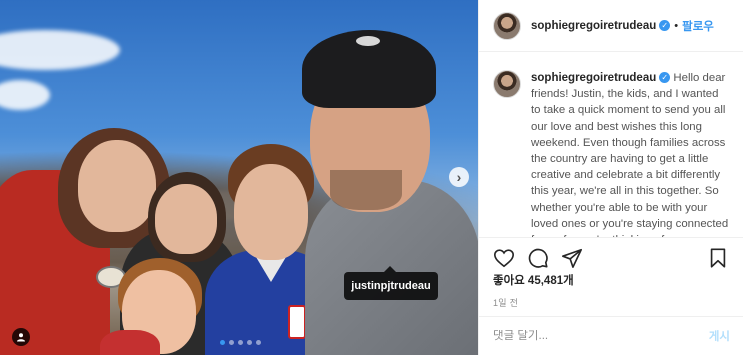  I want to click on beard, so click(366, 190).